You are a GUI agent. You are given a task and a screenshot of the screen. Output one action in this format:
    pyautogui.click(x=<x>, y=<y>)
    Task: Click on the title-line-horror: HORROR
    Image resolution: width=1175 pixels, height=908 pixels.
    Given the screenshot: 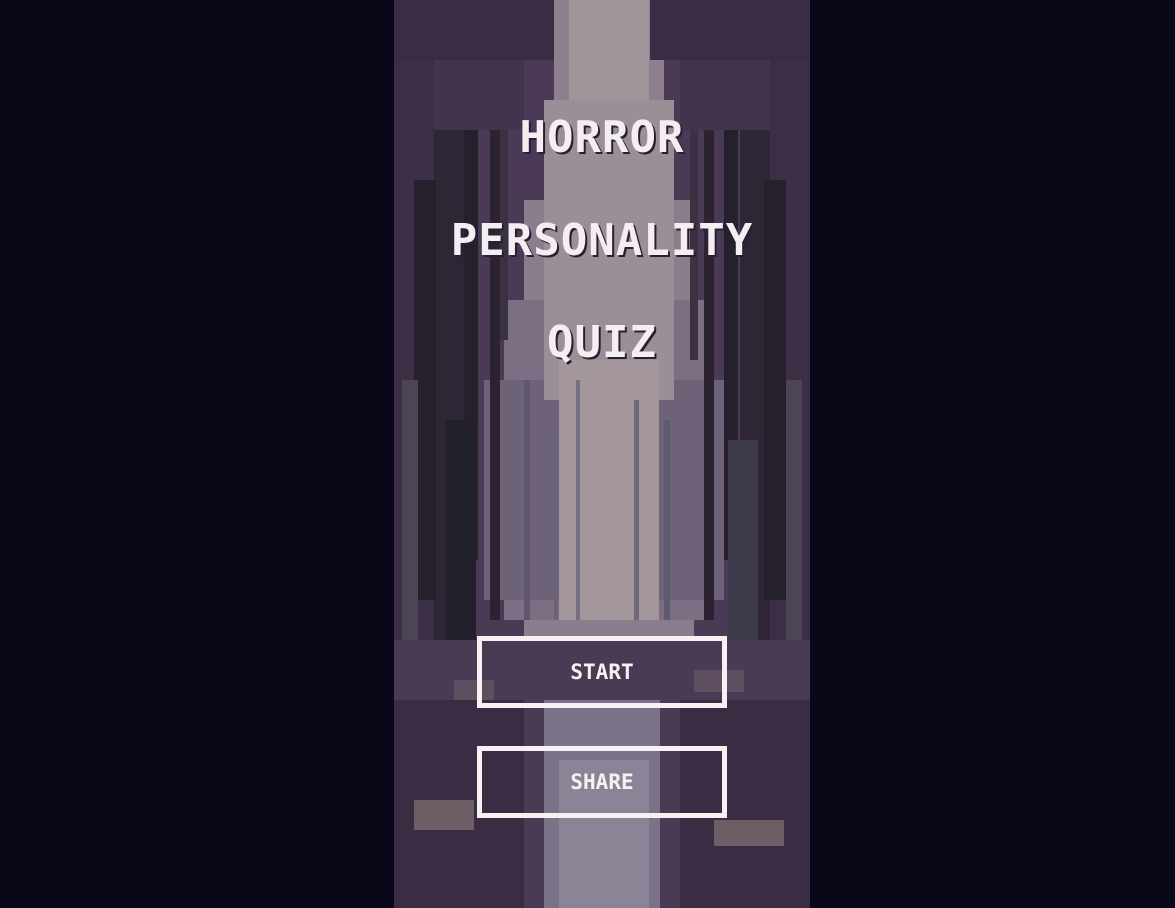 What is the action you would take?
    pyautogui.click(x=602, y=137)
    